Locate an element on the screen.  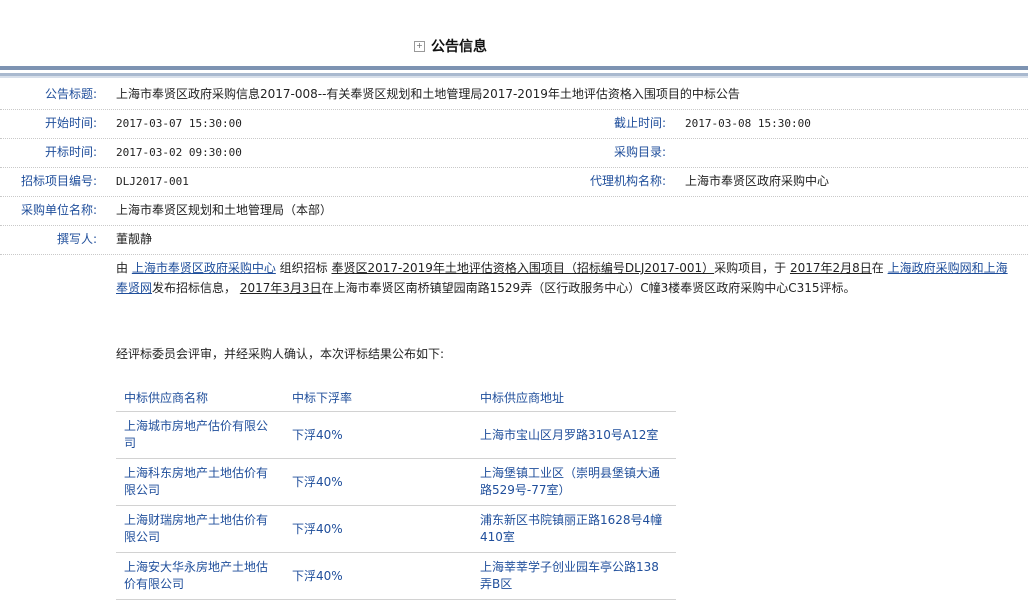
body-text: 采购项目，于 is located at coordinates (752, 268).